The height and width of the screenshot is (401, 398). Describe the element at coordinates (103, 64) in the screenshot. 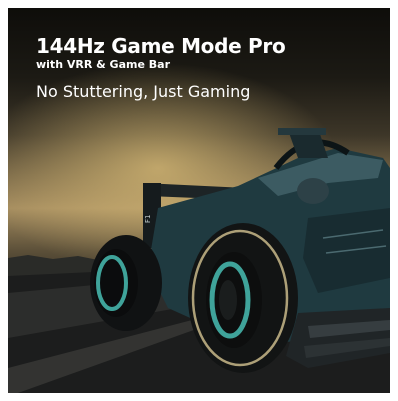

I see `subheadline: with VRR & Game Bar` at that location.